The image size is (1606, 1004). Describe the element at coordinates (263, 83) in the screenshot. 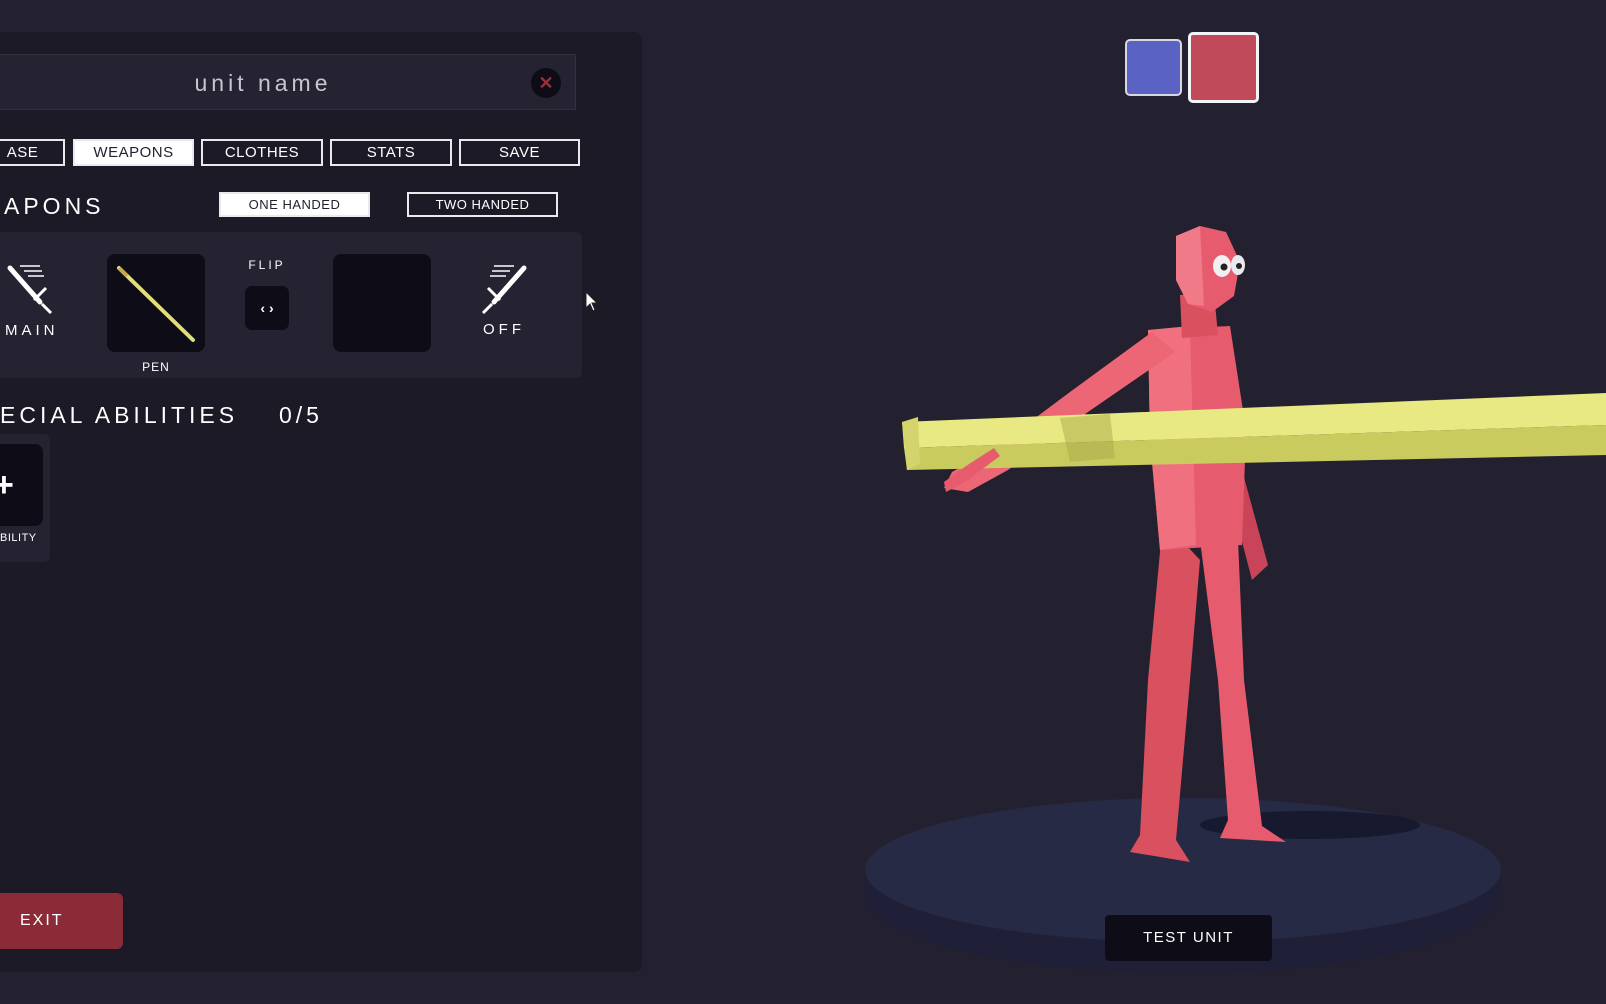

I see `unit-name-input: unit name` at that location.